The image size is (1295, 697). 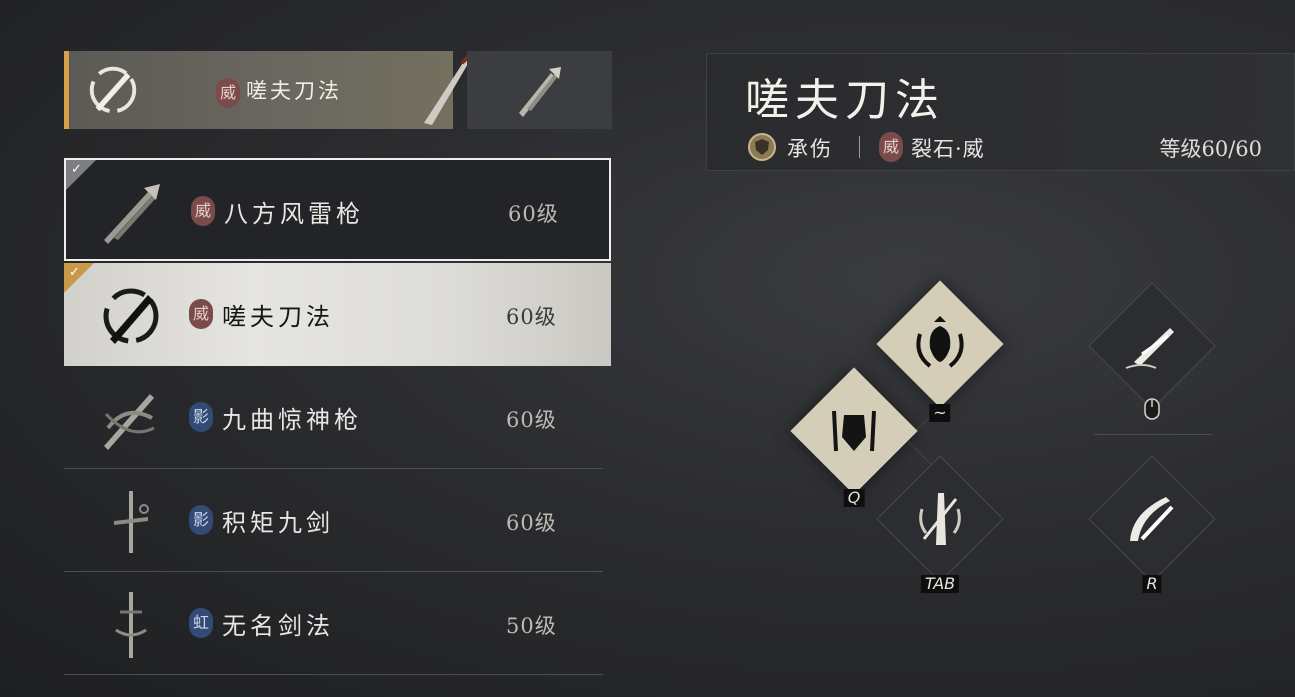 What do you see at coordinates (294, 214) in the screenshot?
I see `weapon-name: 八方风雷枪` at bounding box center [294, 214].